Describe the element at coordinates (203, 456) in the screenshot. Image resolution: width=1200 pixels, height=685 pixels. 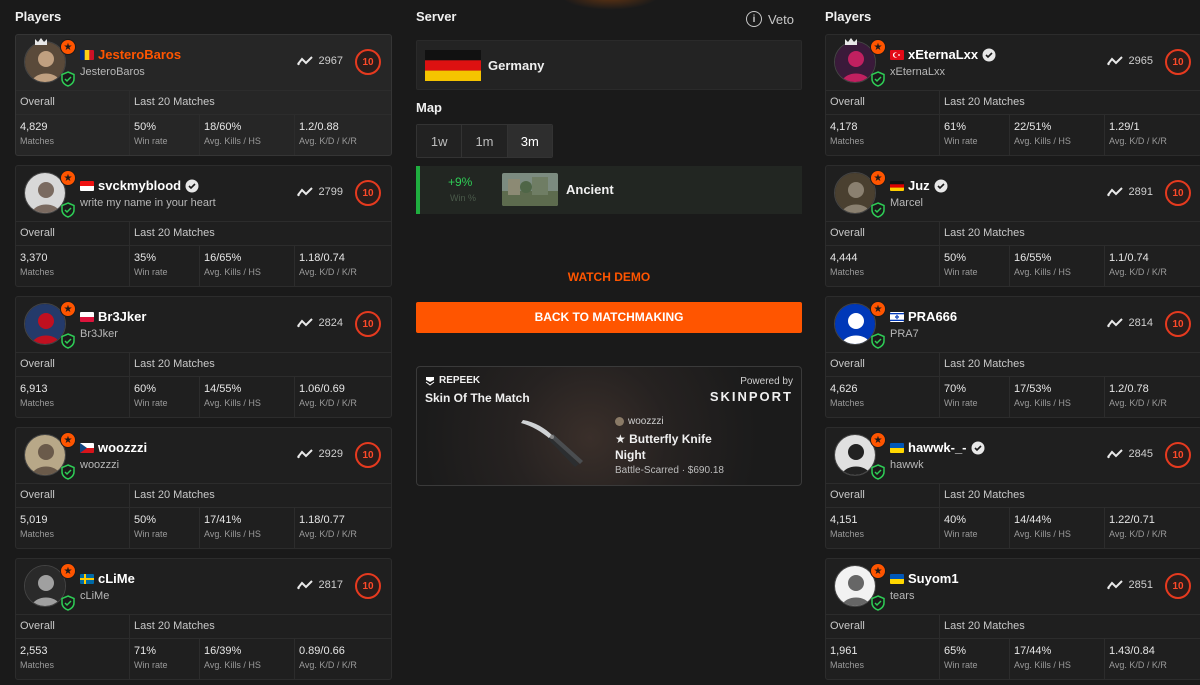
I see `player-card-header: ★ woozzzi woozzzi 2929 10` at that location.